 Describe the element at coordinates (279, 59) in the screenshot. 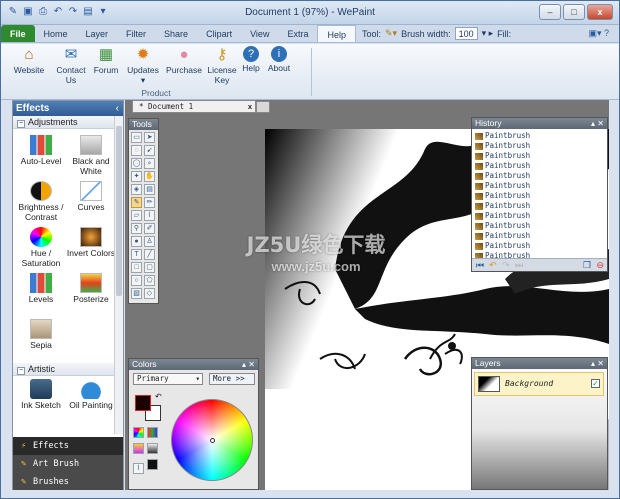

I see `about-button: i About` at that location.